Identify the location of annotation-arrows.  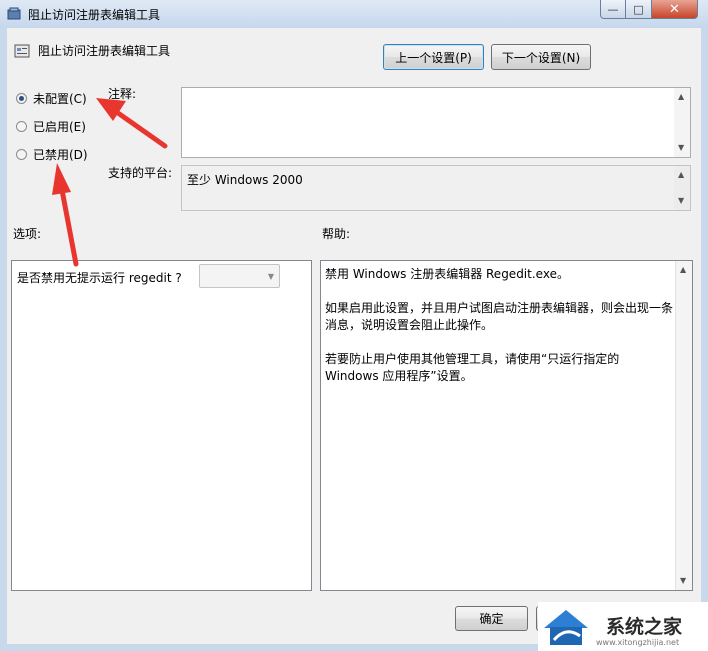
(110, 182).